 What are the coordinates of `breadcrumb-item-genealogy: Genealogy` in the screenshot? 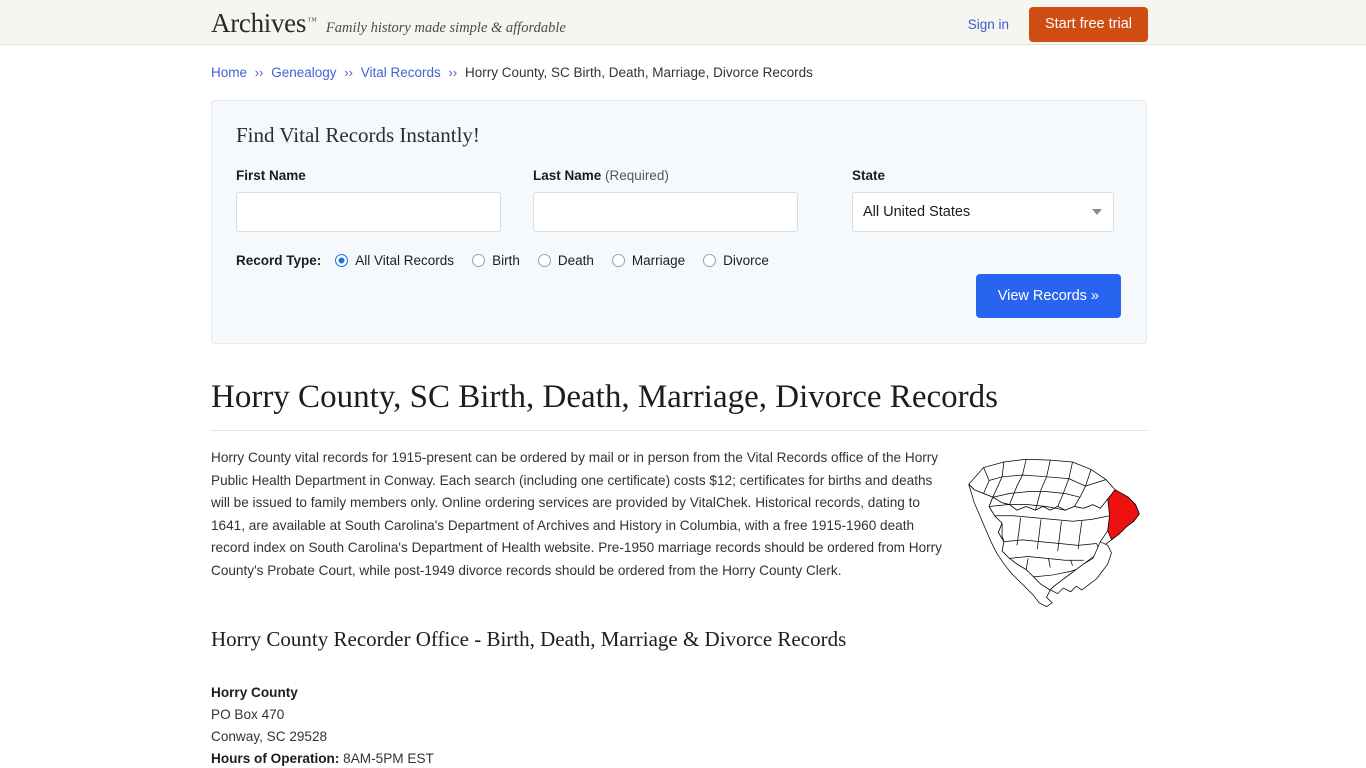 It's located at (303, 72).